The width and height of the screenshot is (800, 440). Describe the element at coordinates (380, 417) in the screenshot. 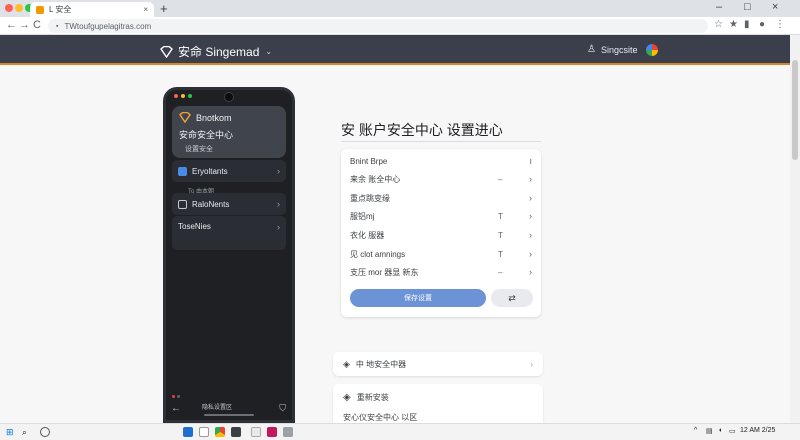

I see `section-sub-label: 安心仪安全中心 以区` at that location.